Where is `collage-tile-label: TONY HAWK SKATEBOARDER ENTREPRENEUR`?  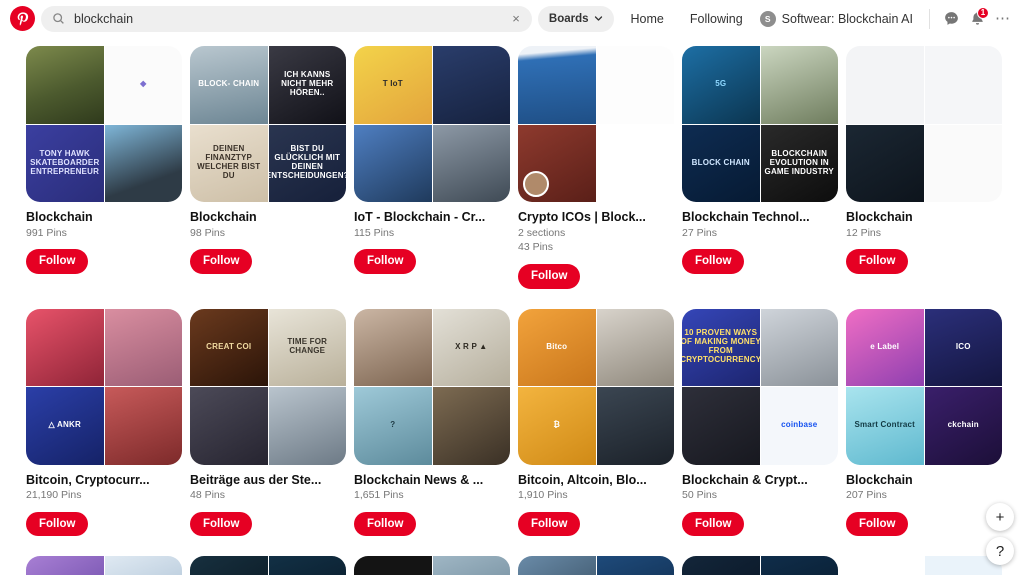
collage-tile-label: TONY HAWK SKATEBOARDER ENTREPRENEUR is located at coordinates (65, 162).